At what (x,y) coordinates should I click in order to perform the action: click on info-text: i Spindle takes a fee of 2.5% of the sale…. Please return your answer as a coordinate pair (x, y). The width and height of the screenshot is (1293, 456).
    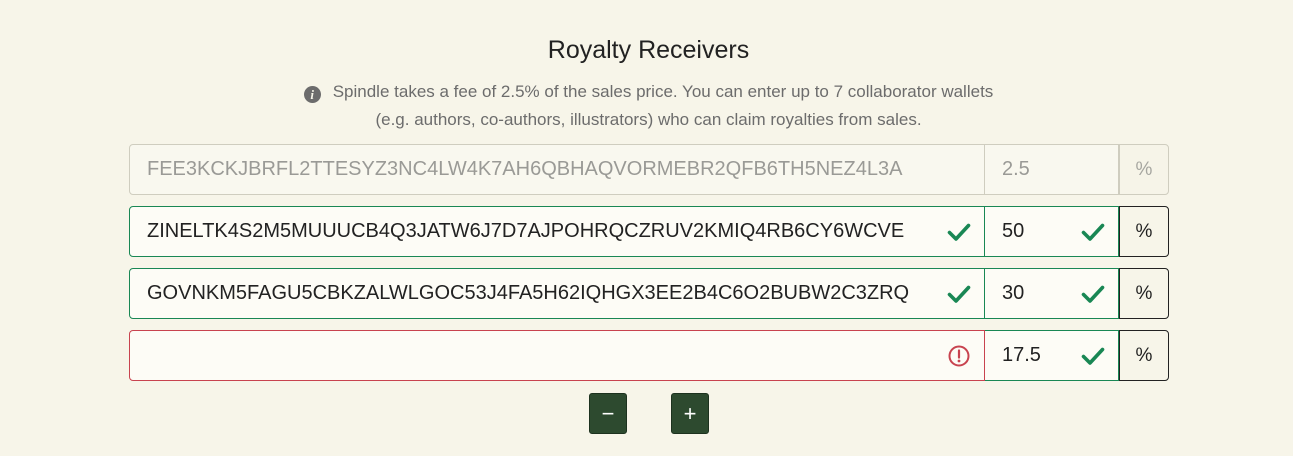
    Looking at the image, I should click on (646, 106).